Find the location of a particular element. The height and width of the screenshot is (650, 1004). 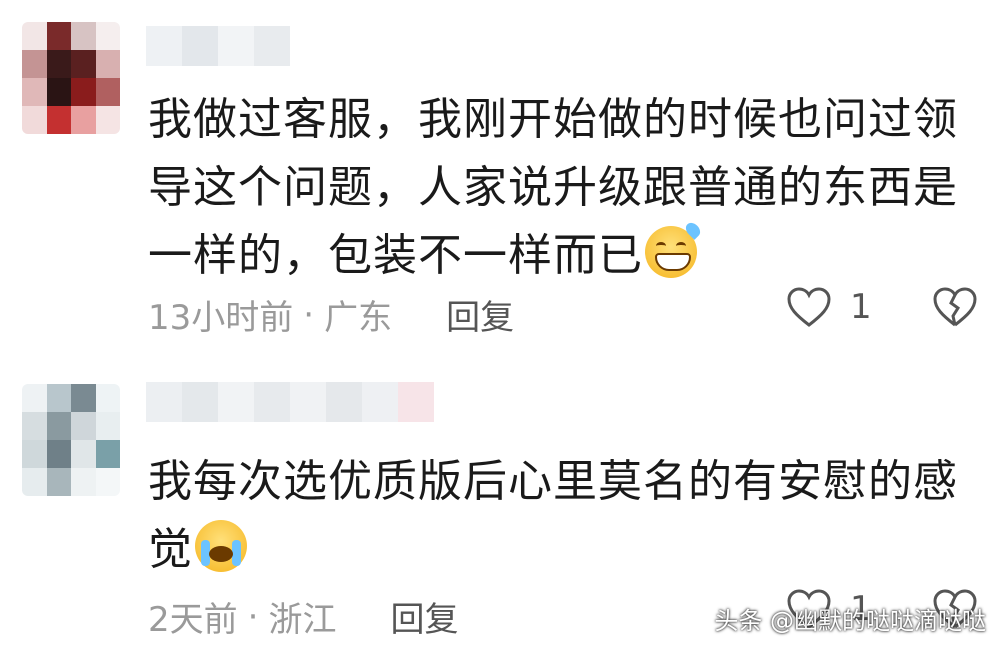

crying-emoji is located at coordinates (221, 546).